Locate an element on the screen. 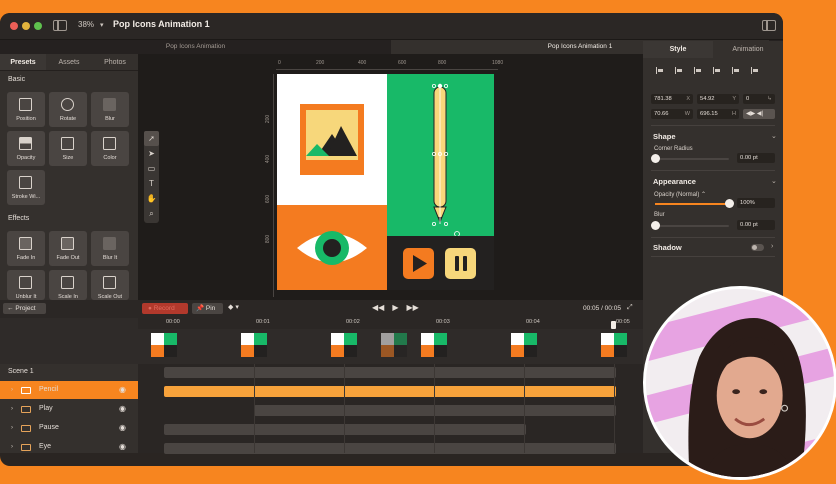  zoom-window-button is located at coordinates (38, 26).